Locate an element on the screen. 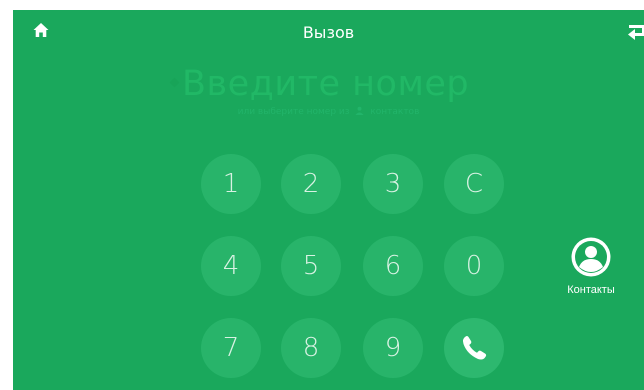 The width and height of the screenshot is (644, 390). back-arrow-icon is located at coordinates (636, 32).